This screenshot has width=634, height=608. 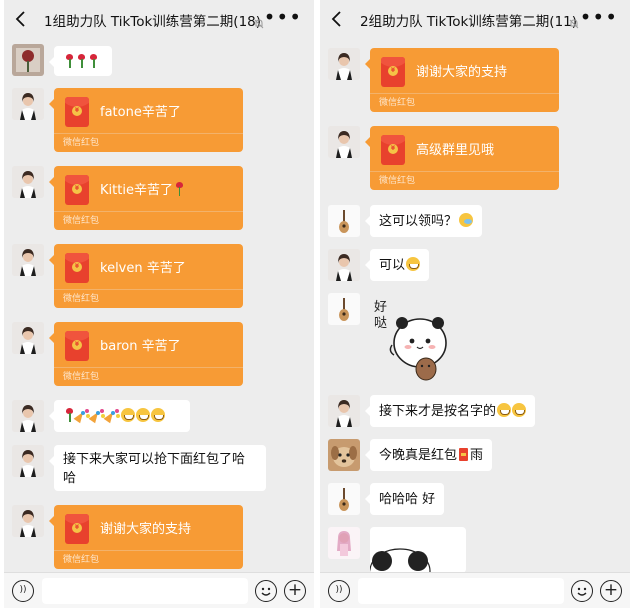 What do you see at coordinates (464, 454) in the screenshot?
I see `red-envelope-emoji-icon` at bounding box center [464, 454].